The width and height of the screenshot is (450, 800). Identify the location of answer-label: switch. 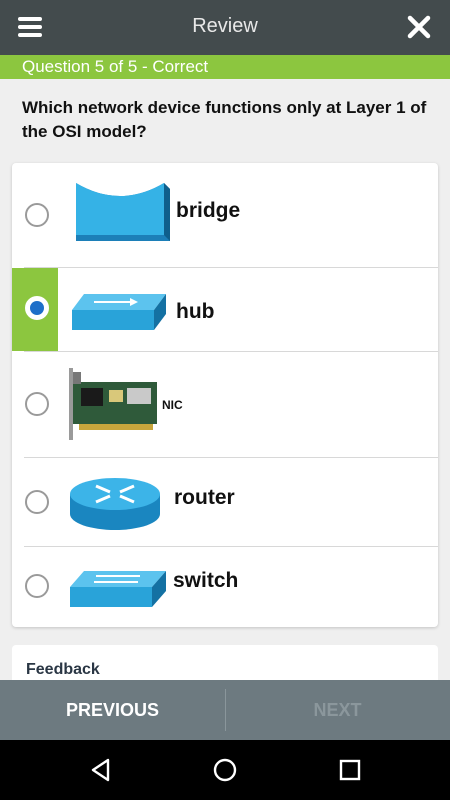
(206, 580).